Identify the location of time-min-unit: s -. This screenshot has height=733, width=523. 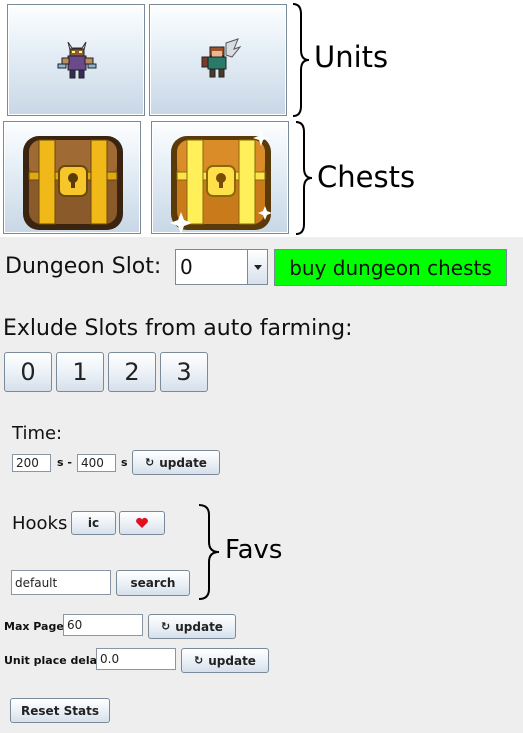
(64, 462).